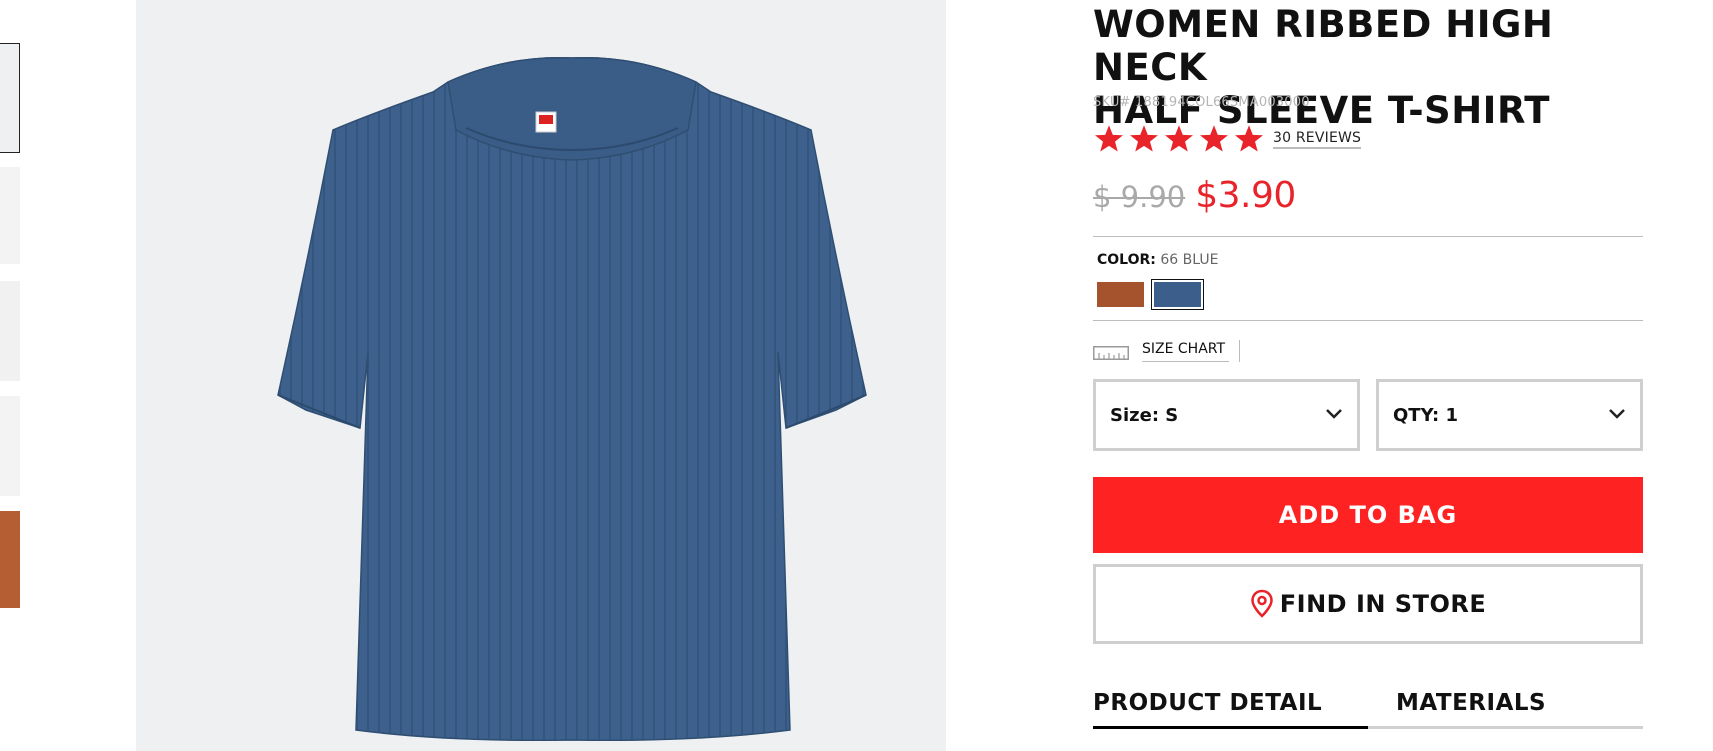  What do you see at coordinates (1226, 415) in the screenshot?
I see `size-select: Size: S` at bounding box center [1226, 415].